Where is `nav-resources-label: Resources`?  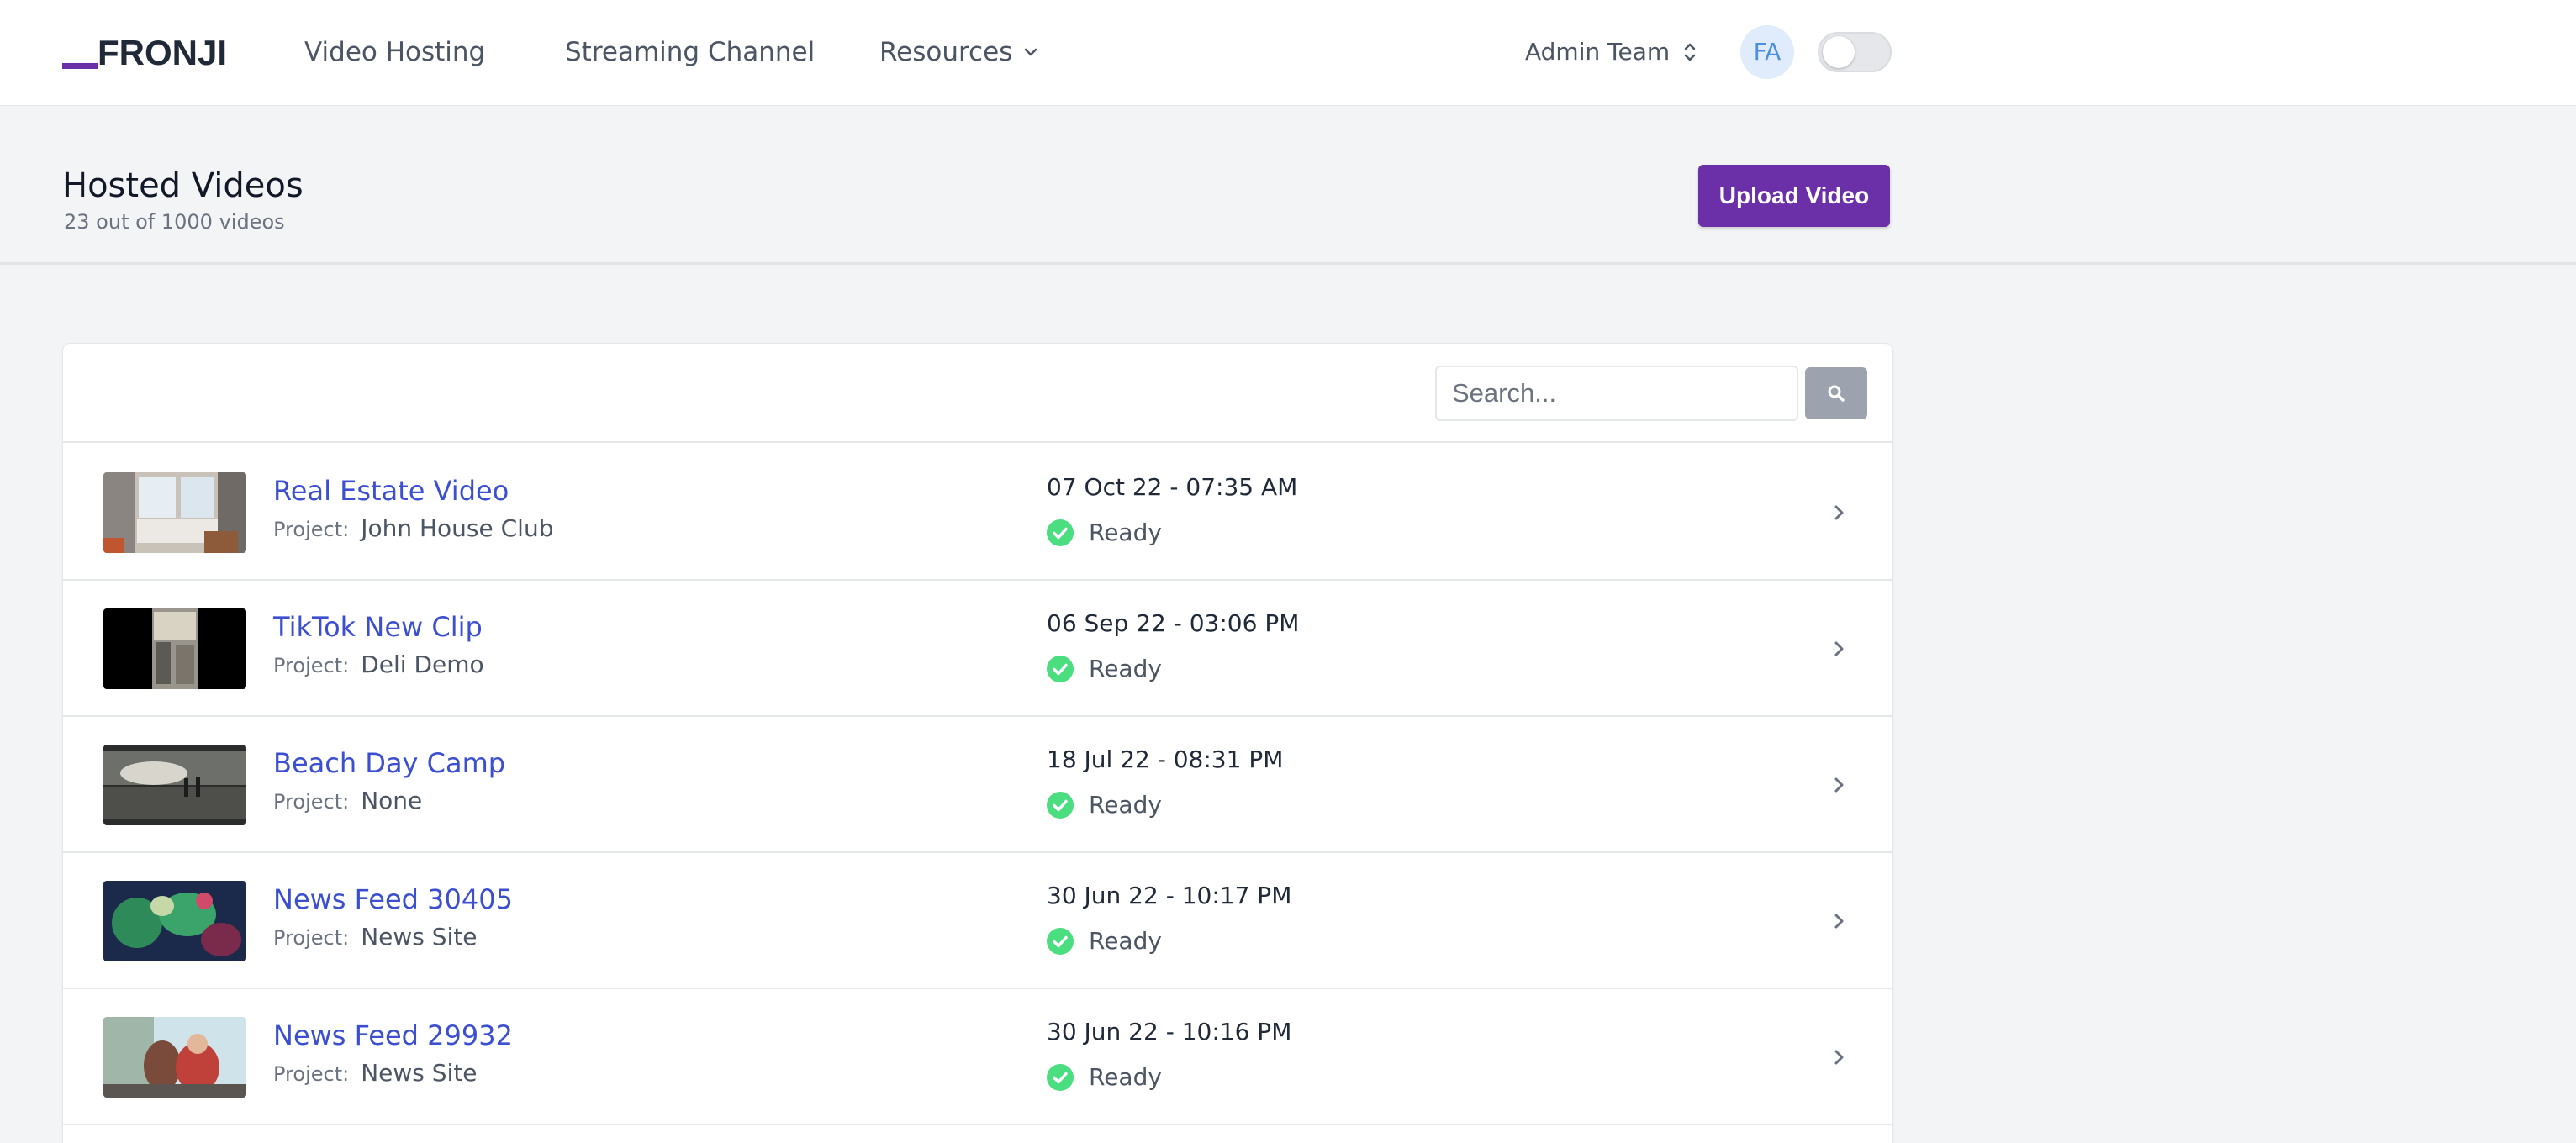
nav-resources-label: Resources is located at coordinates (946, 52).